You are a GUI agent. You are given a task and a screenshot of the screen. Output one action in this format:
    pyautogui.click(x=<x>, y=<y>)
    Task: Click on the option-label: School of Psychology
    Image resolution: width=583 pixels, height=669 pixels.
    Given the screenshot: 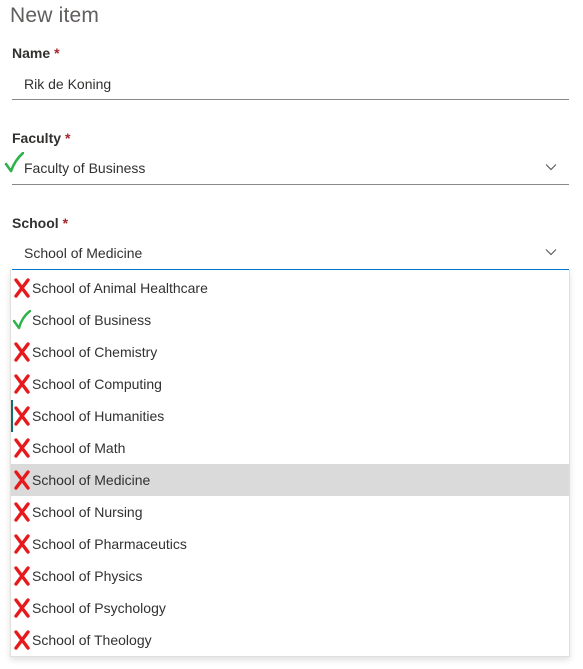 What is the action you would take?
    pyautogui.click(x=99, y=608)
    